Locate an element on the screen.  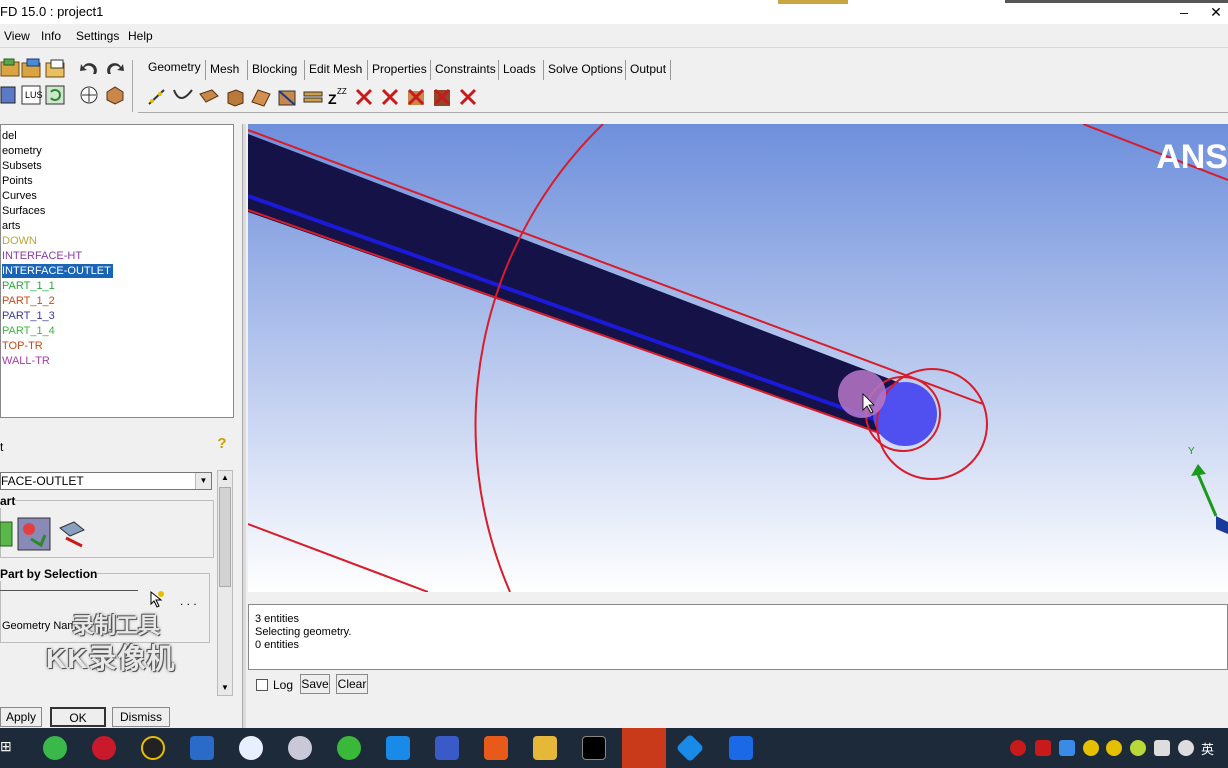
panel-scrollbar: ▲ ▼ is located at coordinates (225, 583).